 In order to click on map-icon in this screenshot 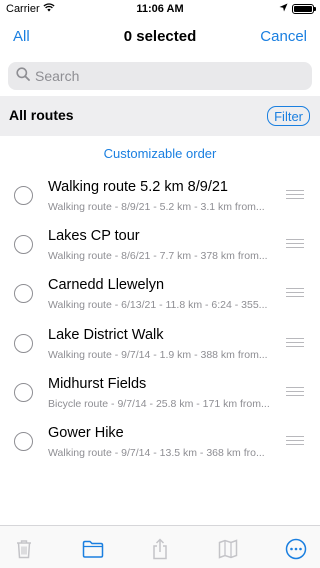, I will do `click(228, 549)`.